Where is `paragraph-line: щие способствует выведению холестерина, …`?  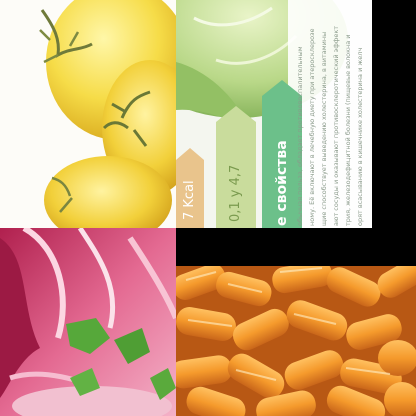
paragraph-line: щие способствует выведению холестерина, … is located at coordinates (324, 128).